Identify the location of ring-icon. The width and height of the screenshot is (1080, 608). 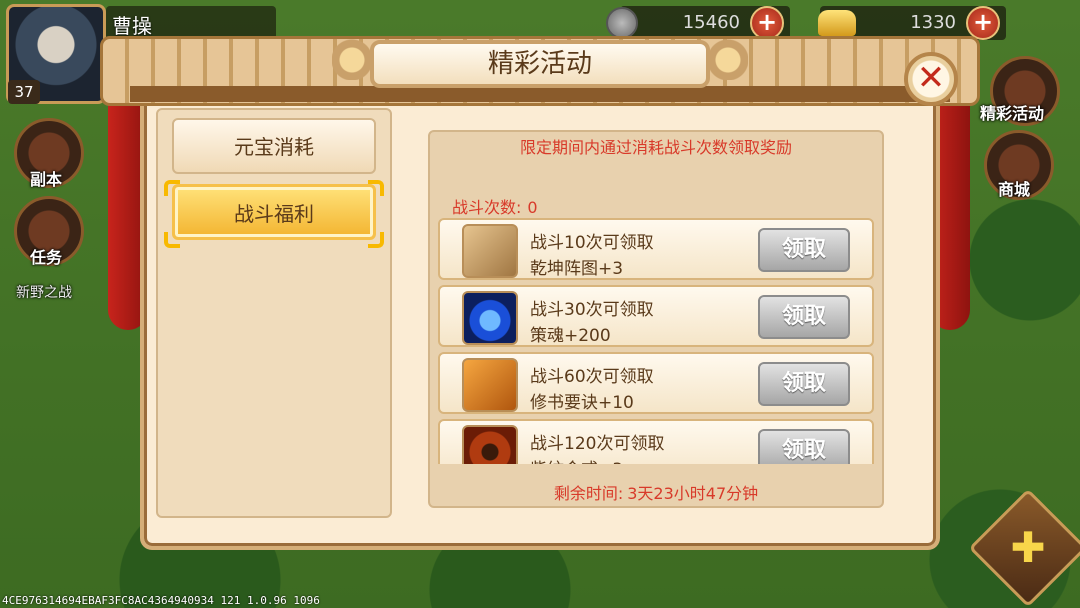
(490, 444).